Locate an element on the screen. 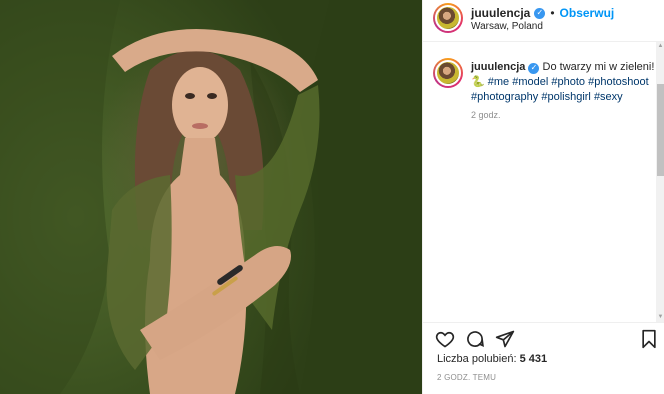 The image size is (664, 394). avatar is located at coordinates (448, 18).